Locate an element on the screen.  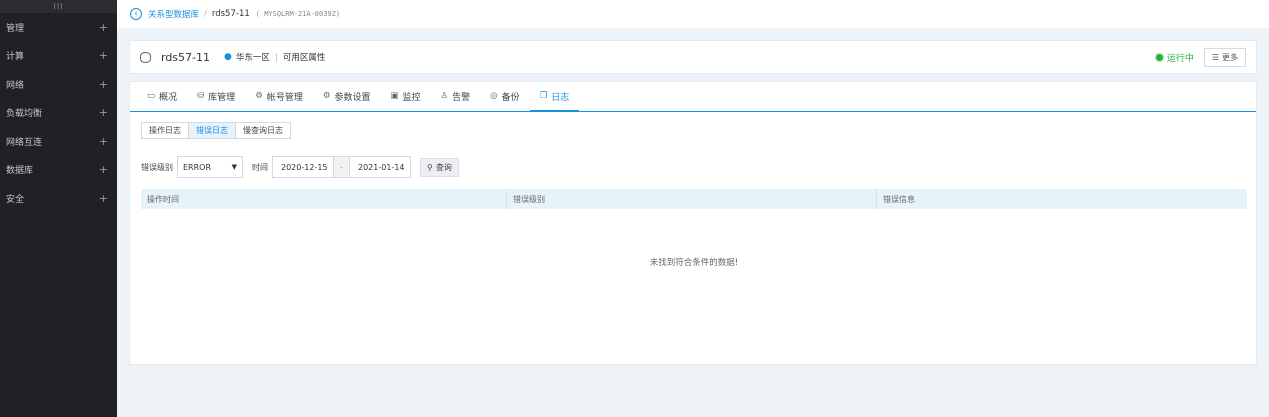
tab-alarm: ♙ 告警 is located at coordinates (456, 96).